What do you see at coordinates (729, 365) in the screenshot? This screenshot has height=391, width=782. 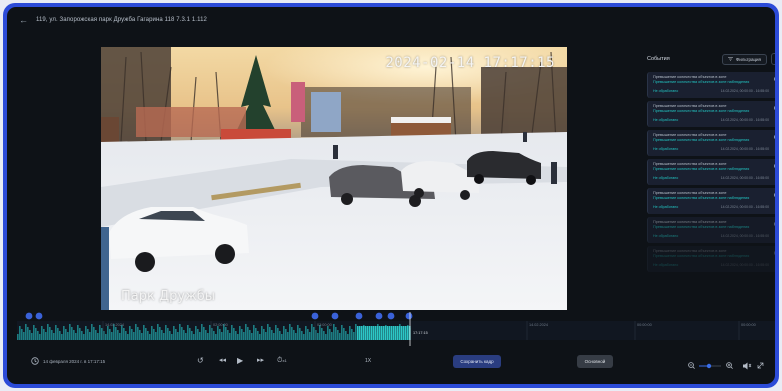 I see `zoom-in-icon` at bounding box center [729, 365].